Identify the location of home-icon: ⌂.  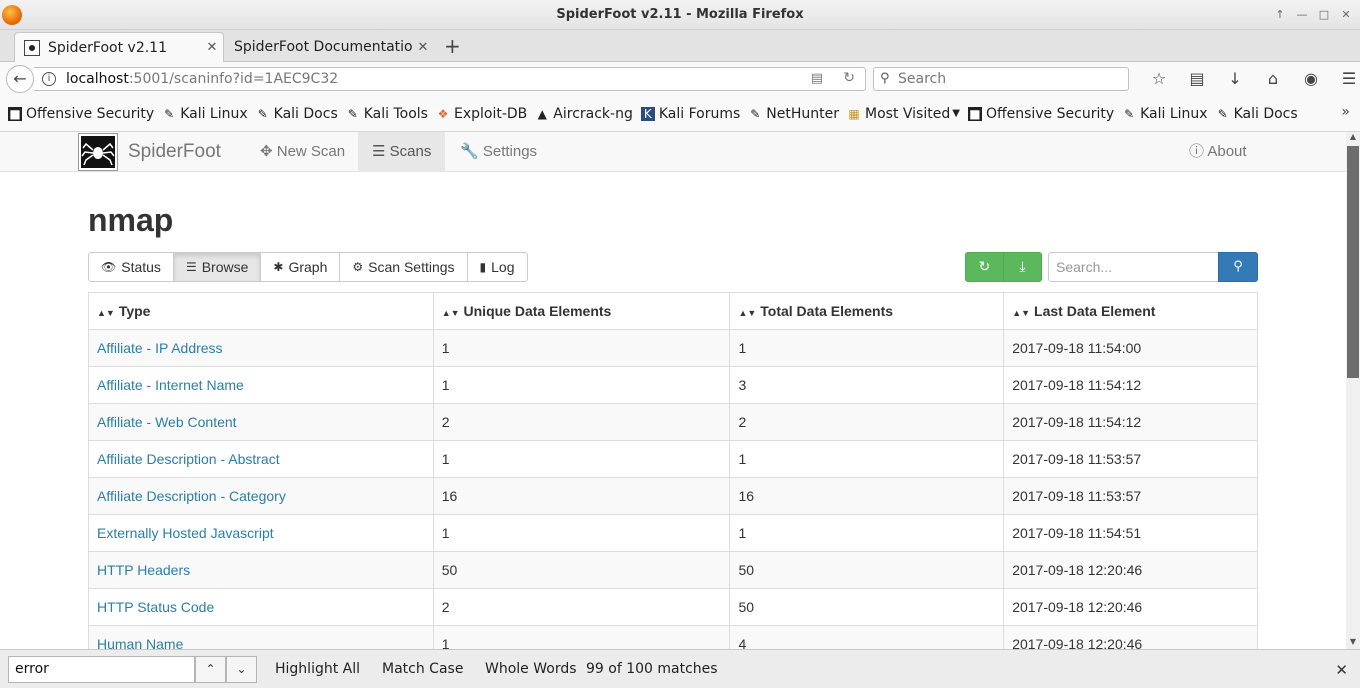
(1273, 79).